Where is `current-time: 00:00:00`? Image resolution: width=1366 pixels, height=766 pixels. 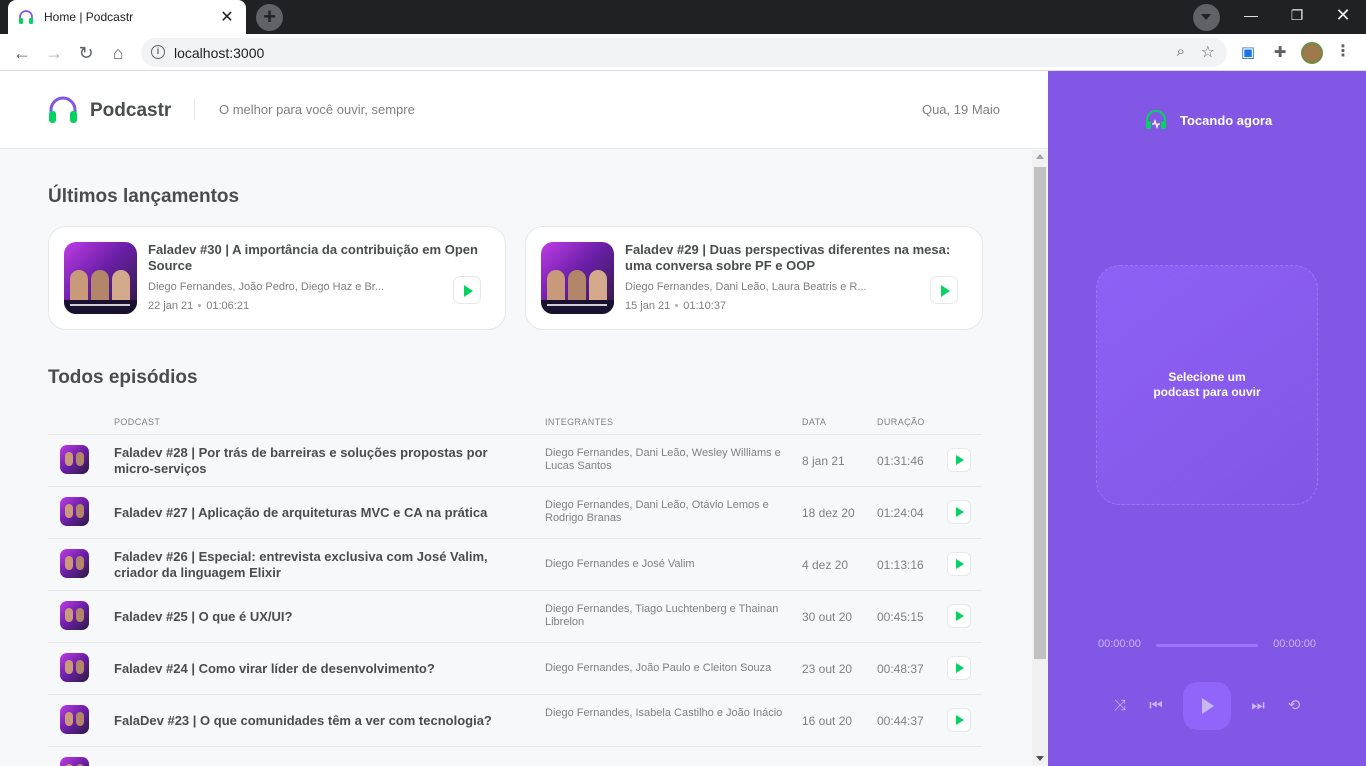
current-time: 00:00:00 is located at coordinates (1119, 644).